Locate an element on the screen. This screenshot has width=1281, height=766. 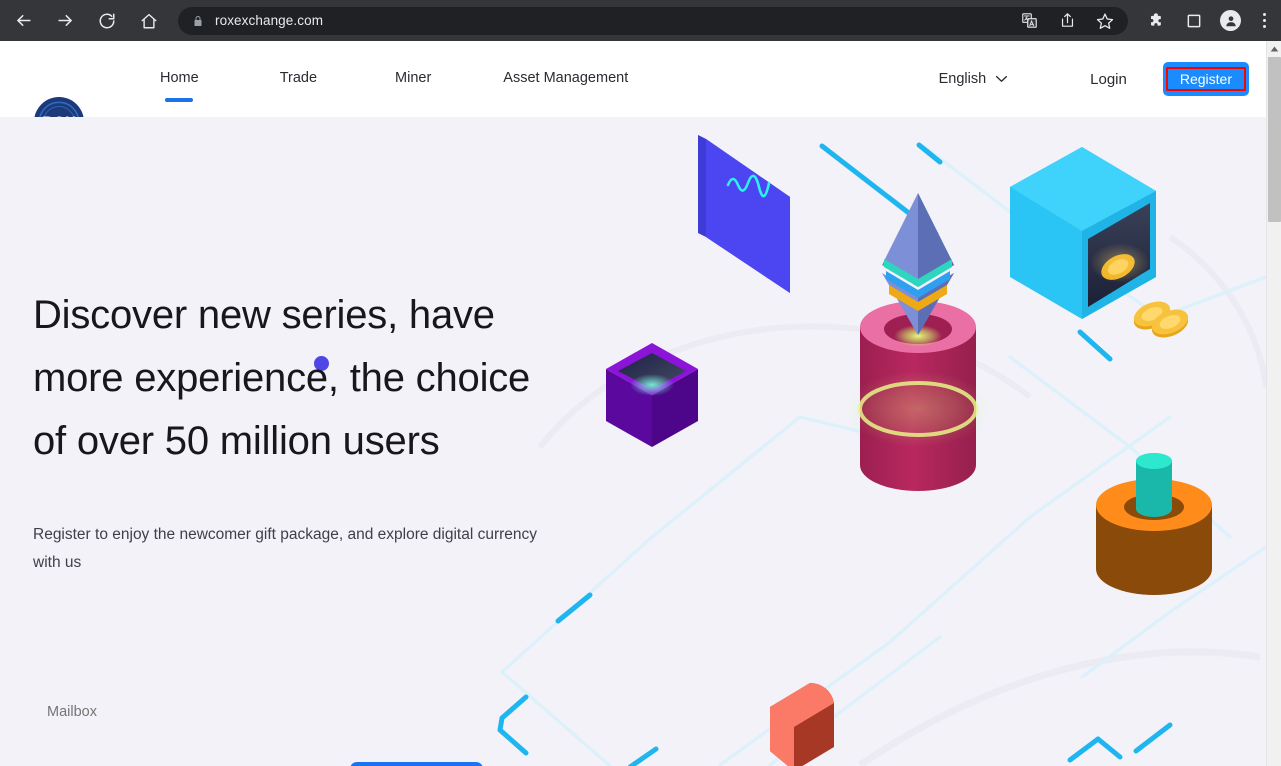
back-button is located at coordinates (23, 21).